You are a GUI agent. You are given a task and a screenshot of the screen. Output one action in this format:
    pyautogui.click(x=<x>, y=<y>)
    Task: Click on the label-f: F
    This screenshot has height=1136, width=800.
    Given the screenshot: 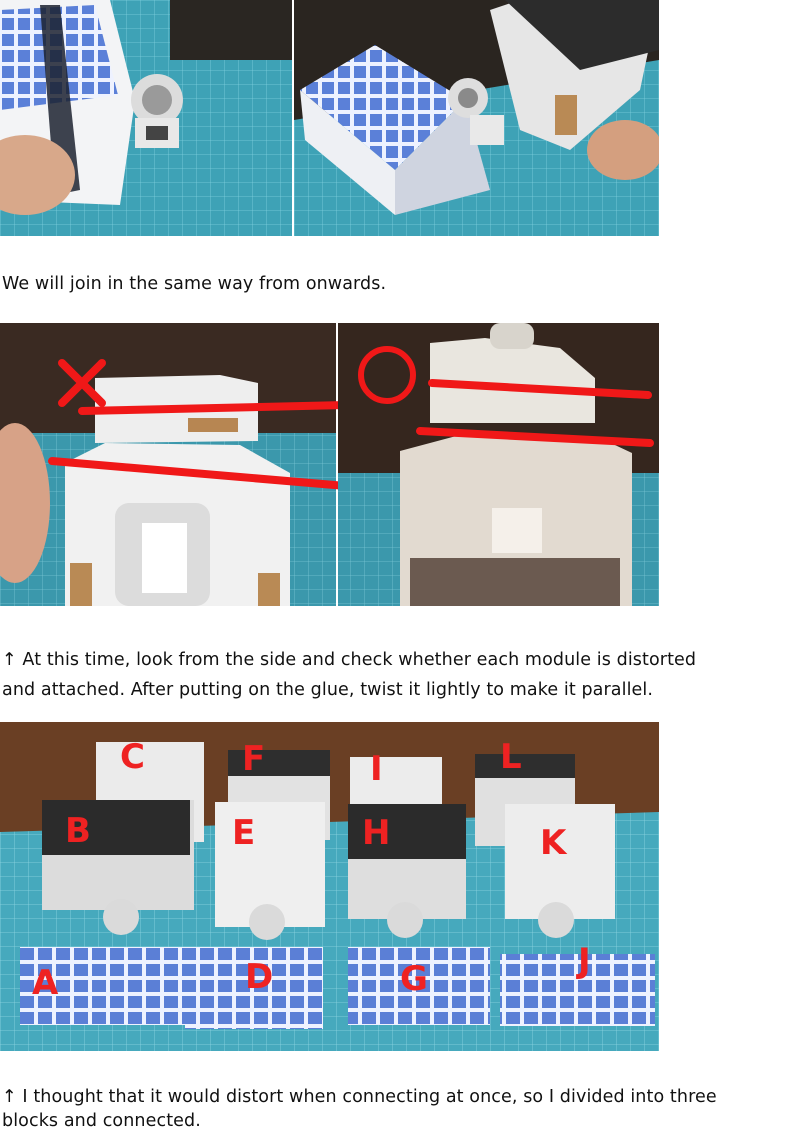 What is the action you would take?
    pyautogui.click(x=253, y=759)
    